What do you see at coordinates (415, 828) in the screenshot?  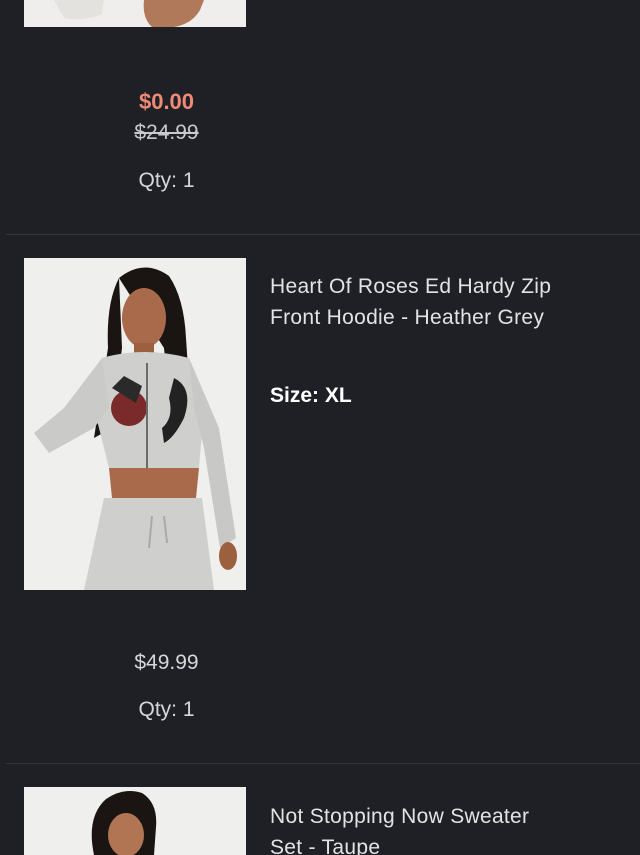 I see `product-title: Not Stopping Now Sweater Set - Taupe` at bounding box center [415, 828].